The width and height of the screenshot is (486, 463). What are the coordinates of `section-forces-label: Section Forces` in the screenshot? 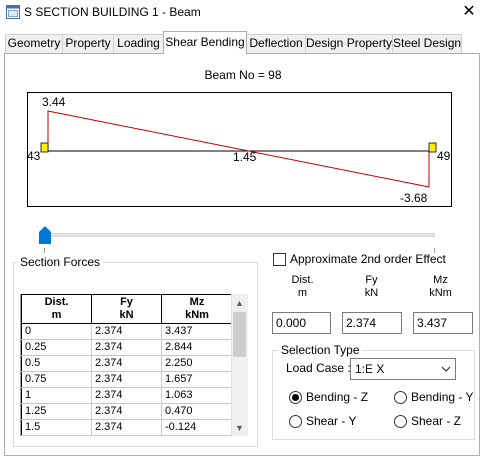 It's located at (60, 262).